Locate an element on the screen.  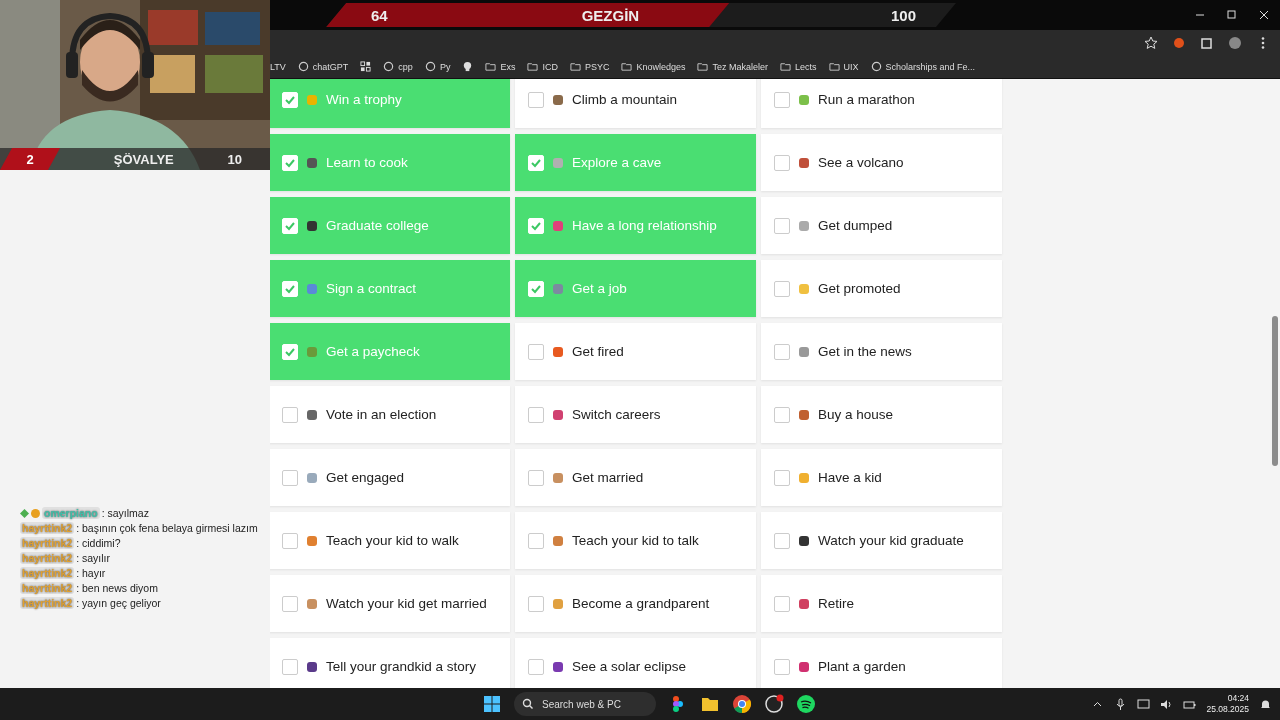
checklist-card: Climb a mountain is located at coordinates (635, 103).